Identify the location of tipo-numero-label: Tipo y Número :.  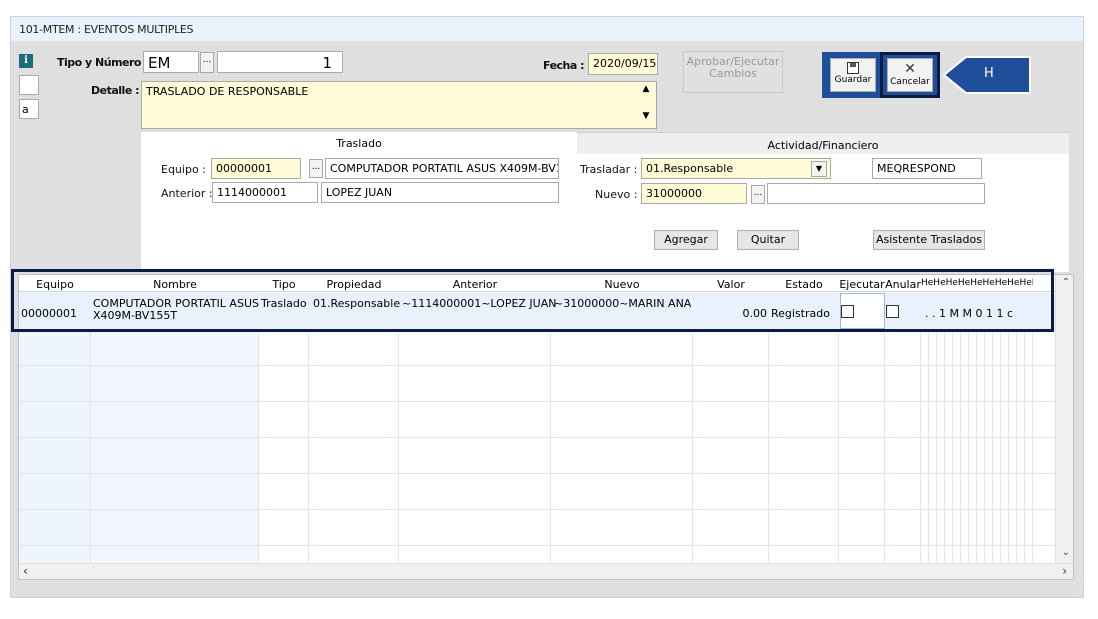
(103, 62).